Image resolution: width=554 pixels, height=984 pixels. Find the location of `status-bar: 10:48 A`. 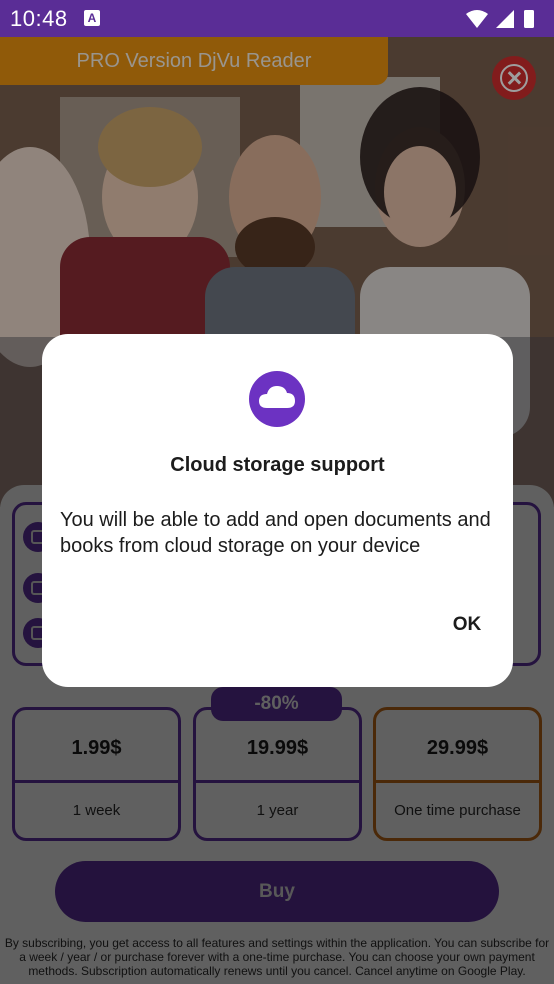

status-bar: 10:48 A is located at coordinates (277, 18).